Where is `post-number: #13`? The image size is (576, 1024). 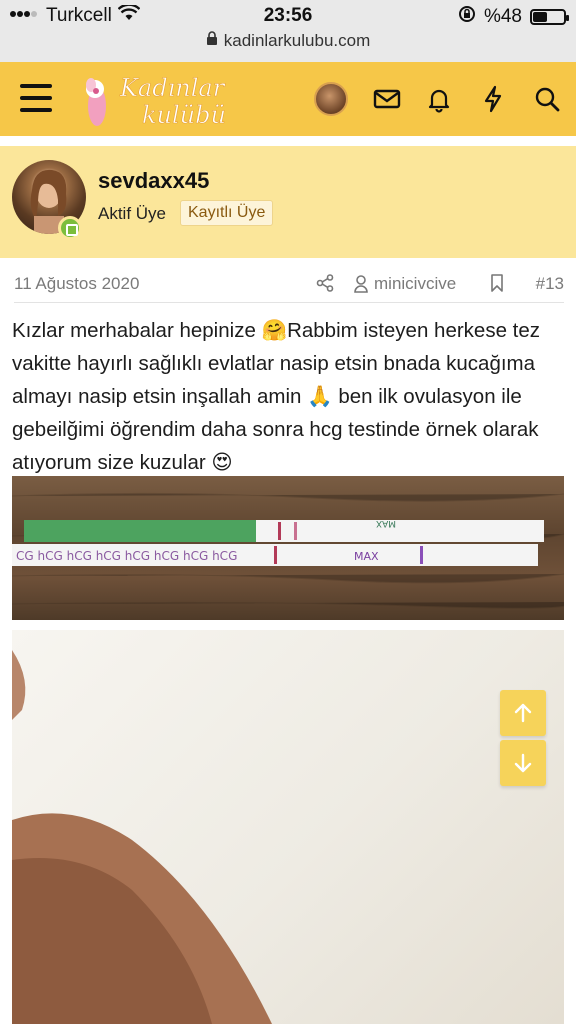 post-number: #13 is located at coordinates (550, 284).